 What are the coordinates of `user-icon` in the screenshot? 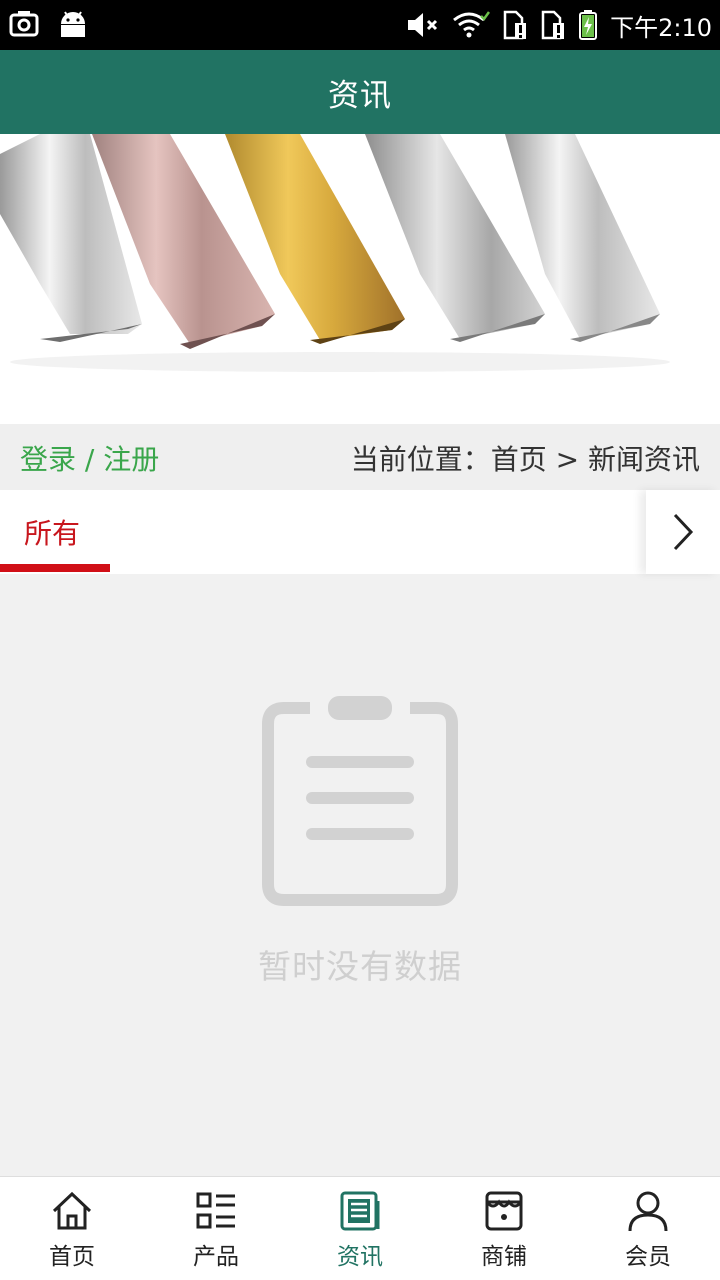 It's located at (648, 1211).